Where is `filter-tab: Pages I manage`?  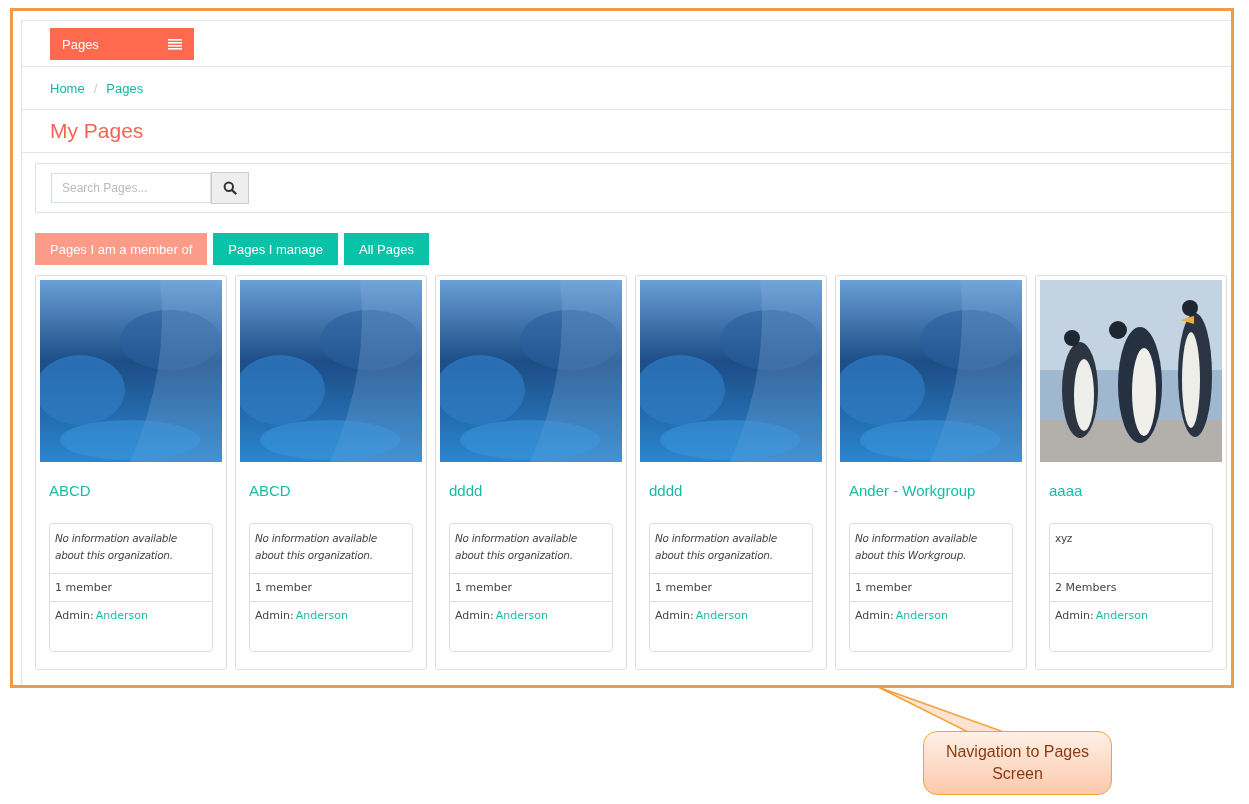 filter-tab: Pages I manage is located at coordinates (276, 249).